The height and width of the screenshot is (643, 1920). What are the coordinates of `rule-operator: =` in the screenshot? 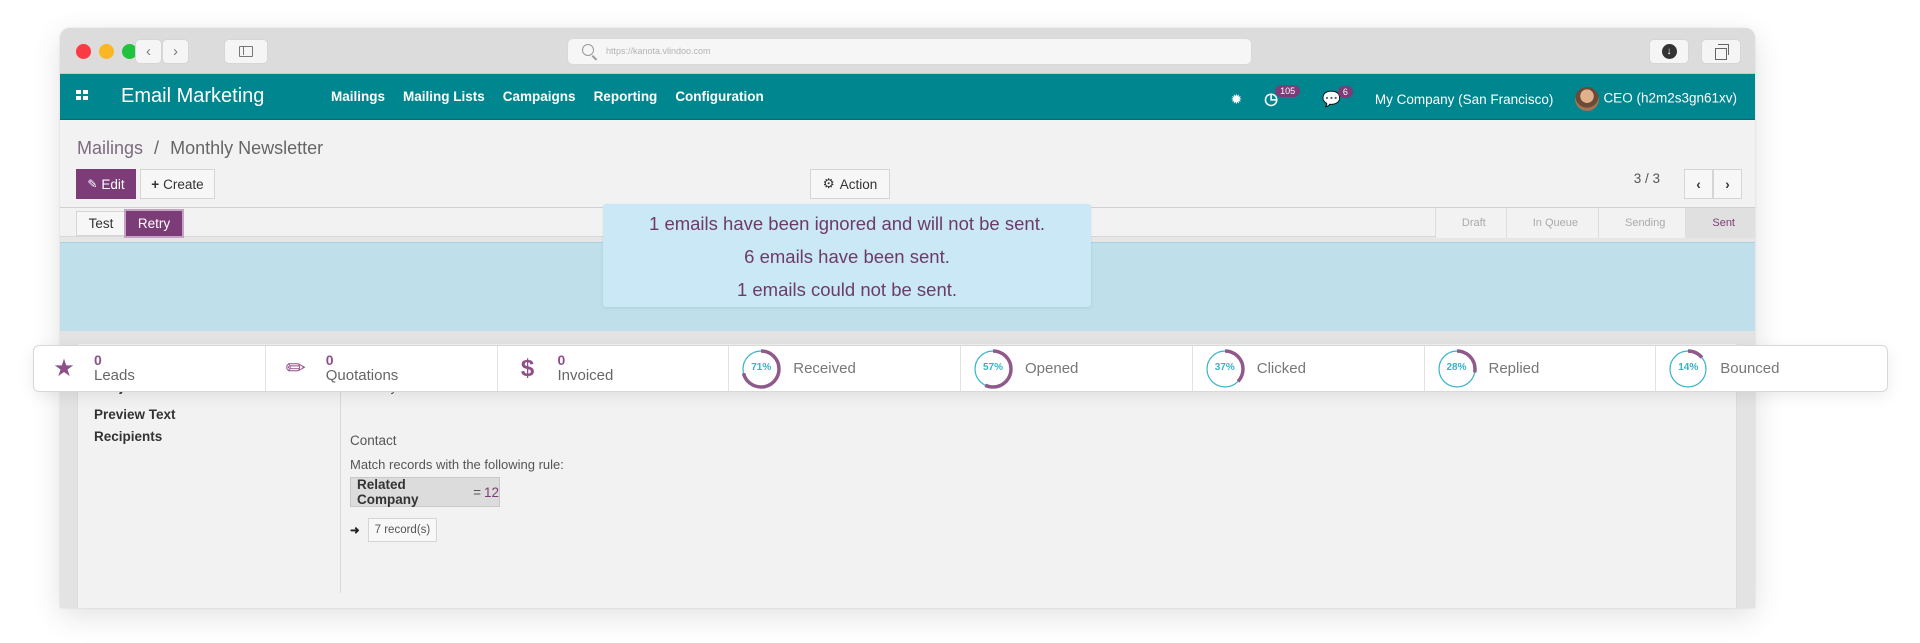 It's located at (477, 492).